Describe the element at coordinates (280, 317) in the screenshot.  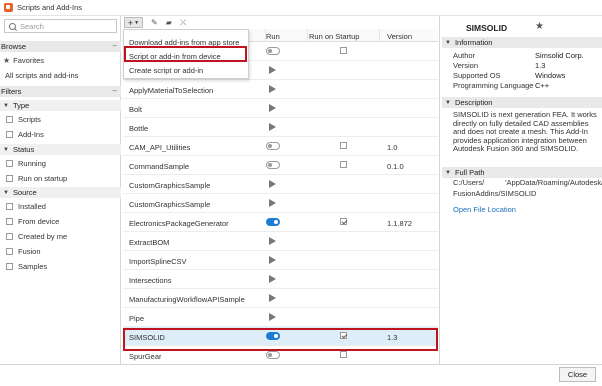
I see `table-row: Pipe` at that location.